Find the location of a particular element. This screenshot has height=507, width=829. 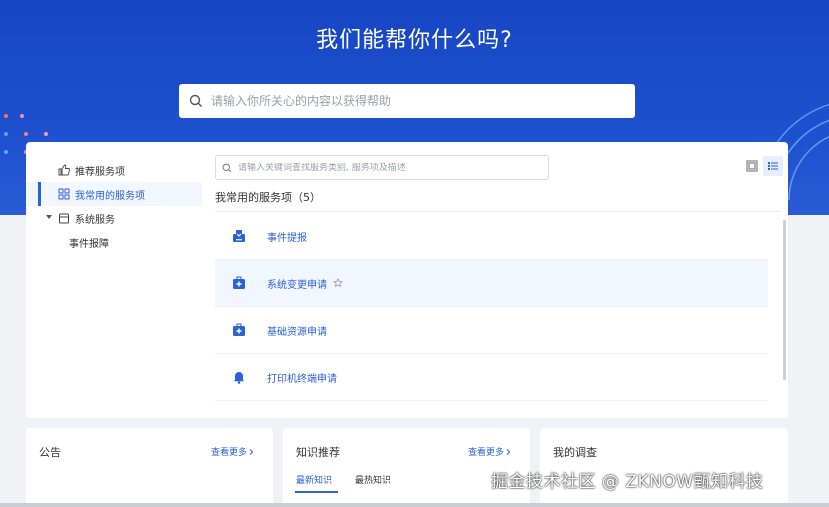

list-view-button is located at coordinates (773, 166).